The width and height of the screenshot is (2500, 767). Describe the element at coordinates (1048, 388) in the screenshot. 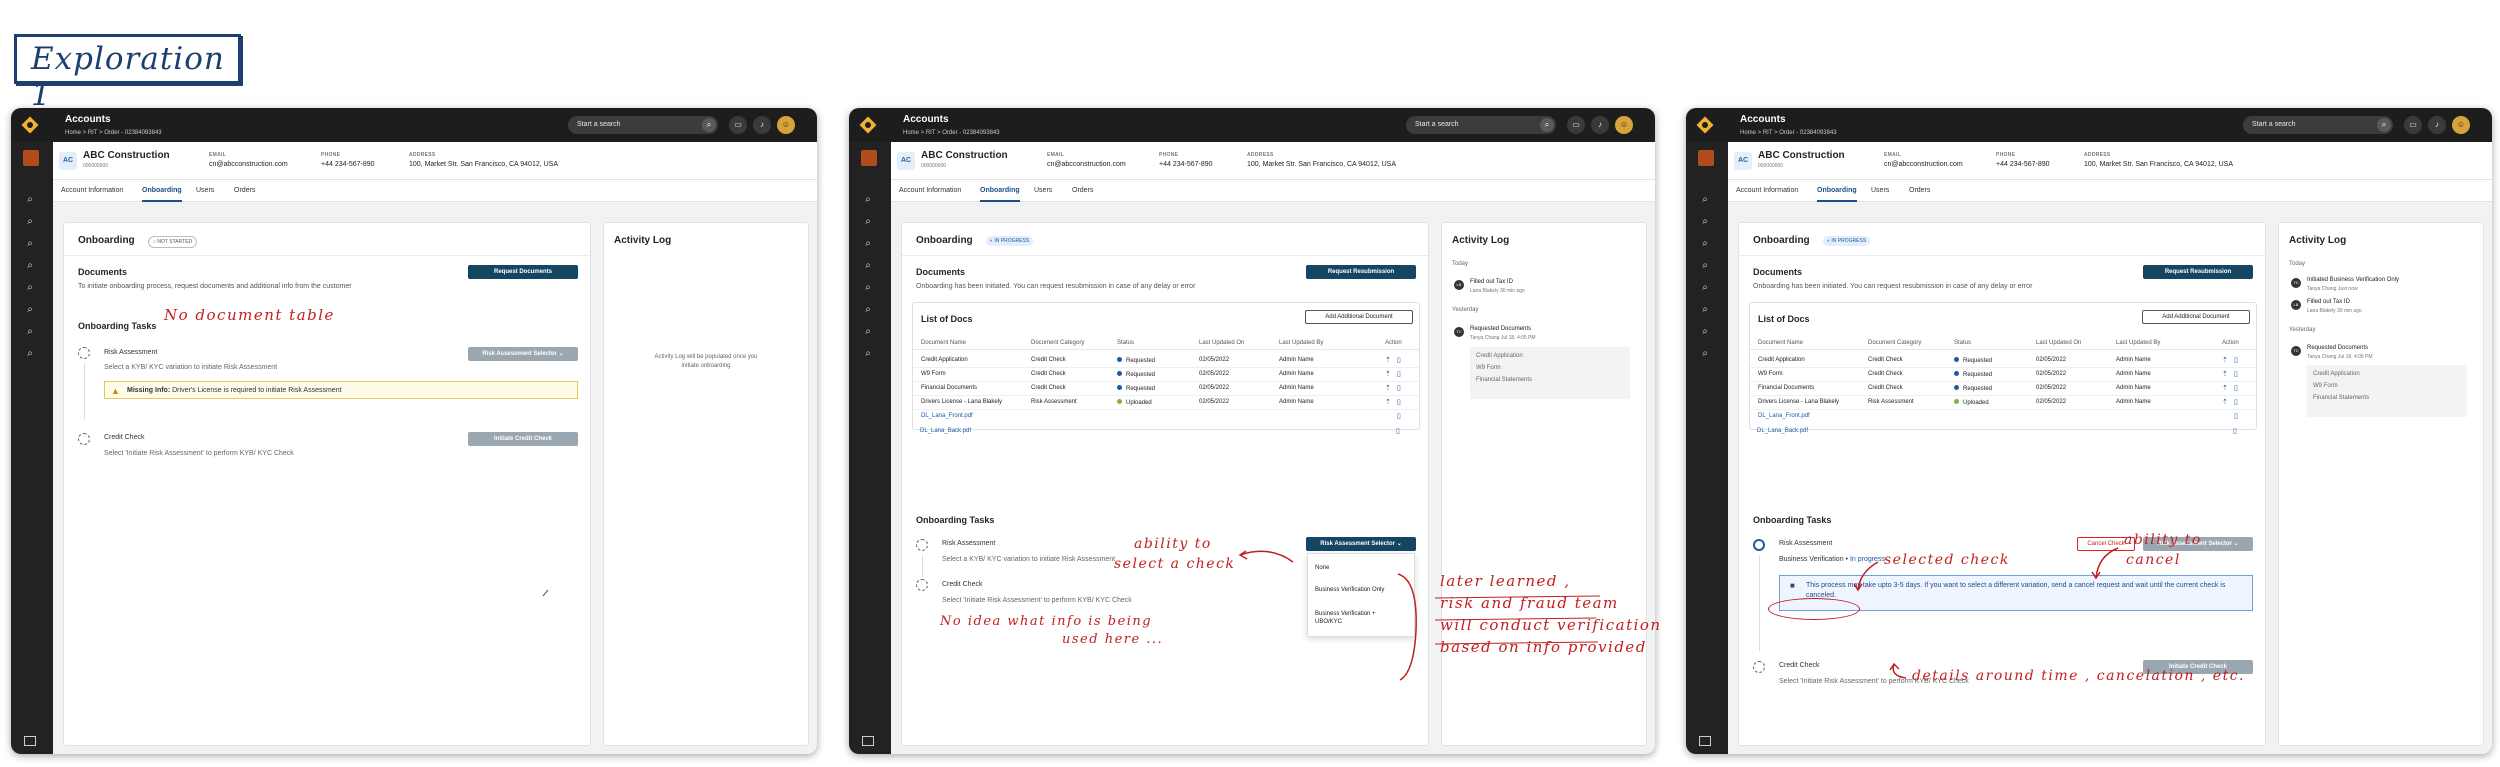

I see `cell-category: Credit Check` at that location.